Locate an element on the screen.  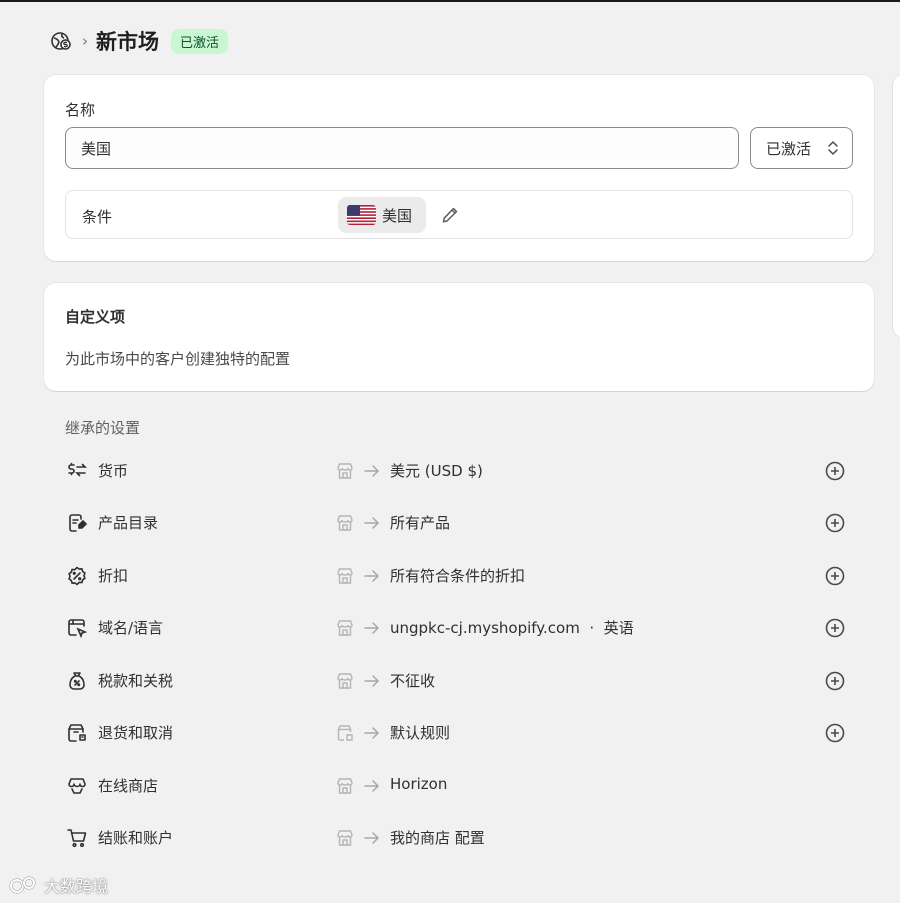
setting-label: 在线商店 is located at coordinates (128, 786).